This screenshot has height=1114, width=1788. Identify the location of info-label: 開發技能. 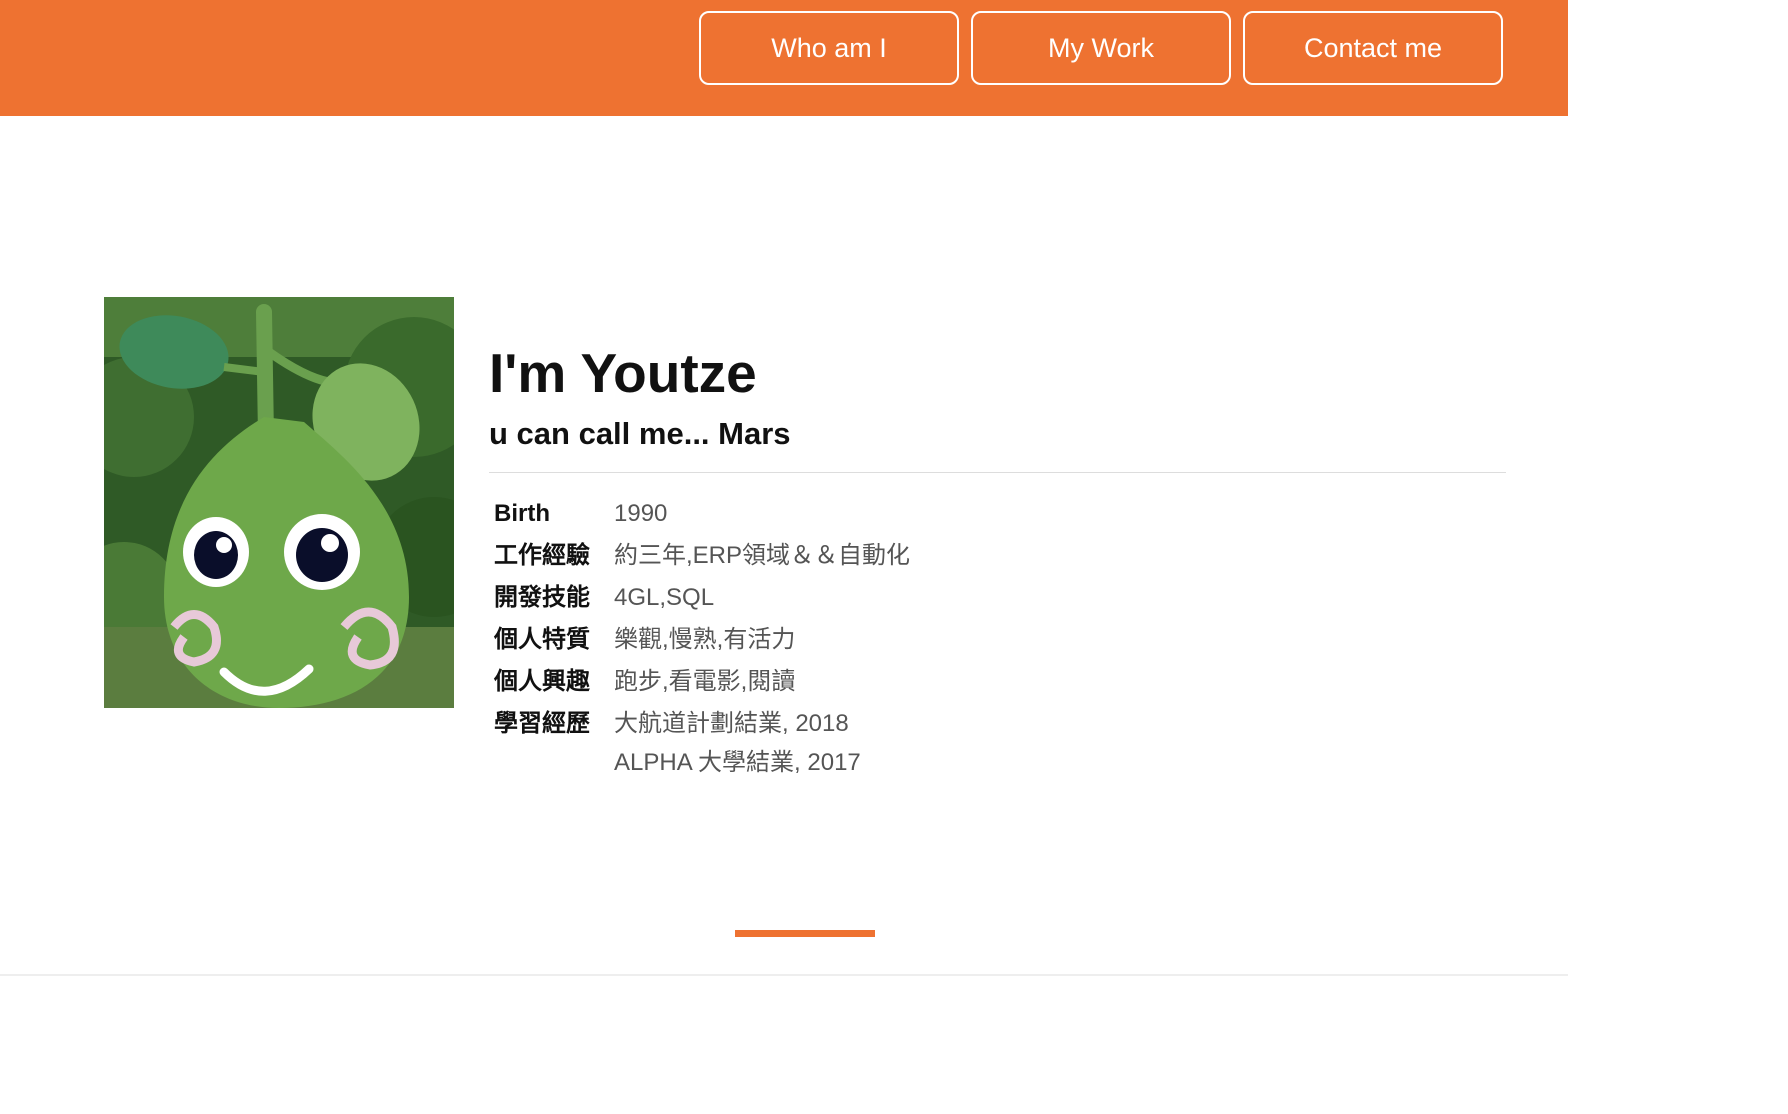
(542, 597).